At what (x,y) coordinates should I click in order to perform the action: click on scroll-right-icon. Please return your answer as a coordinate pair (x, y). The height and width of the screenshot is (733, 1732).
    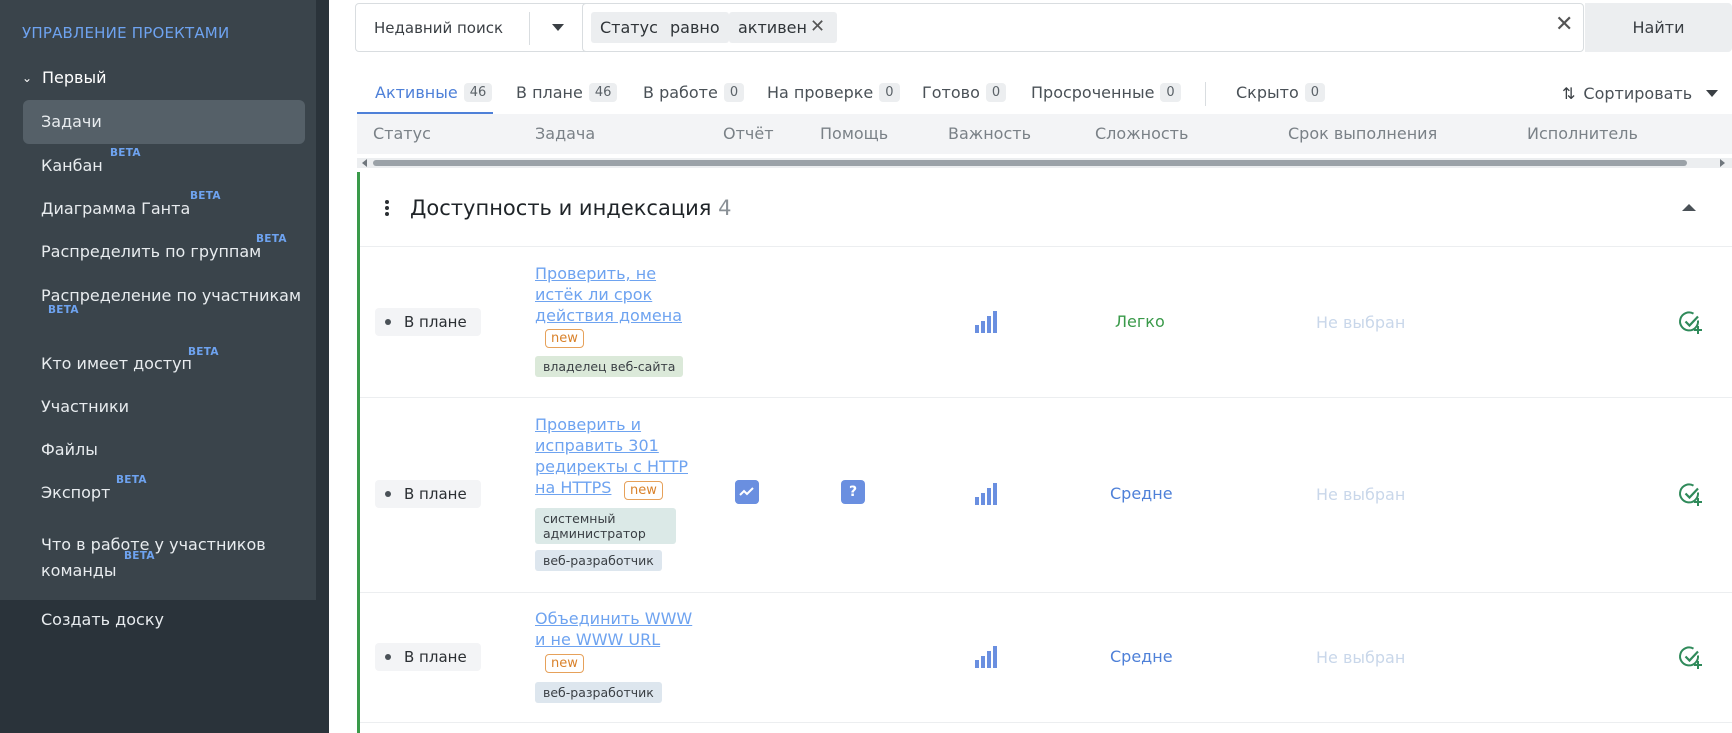
    Looking at the image, I should click on (1722, 163).